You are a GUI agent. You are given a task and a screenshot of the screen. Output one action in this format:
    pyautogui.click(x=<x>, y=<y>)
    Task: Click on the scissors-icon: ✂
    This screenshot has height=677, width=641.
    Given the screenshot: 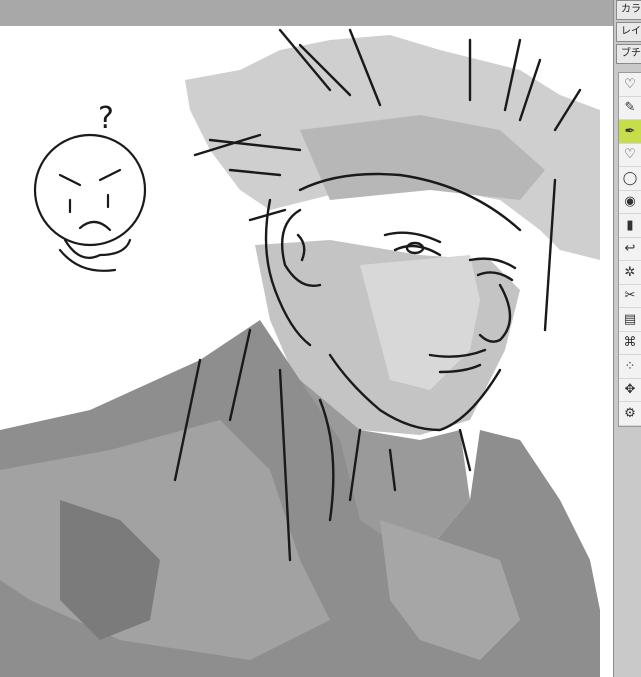 What is the action you would take?
    pyautogui.click(x=630, y=296)
    